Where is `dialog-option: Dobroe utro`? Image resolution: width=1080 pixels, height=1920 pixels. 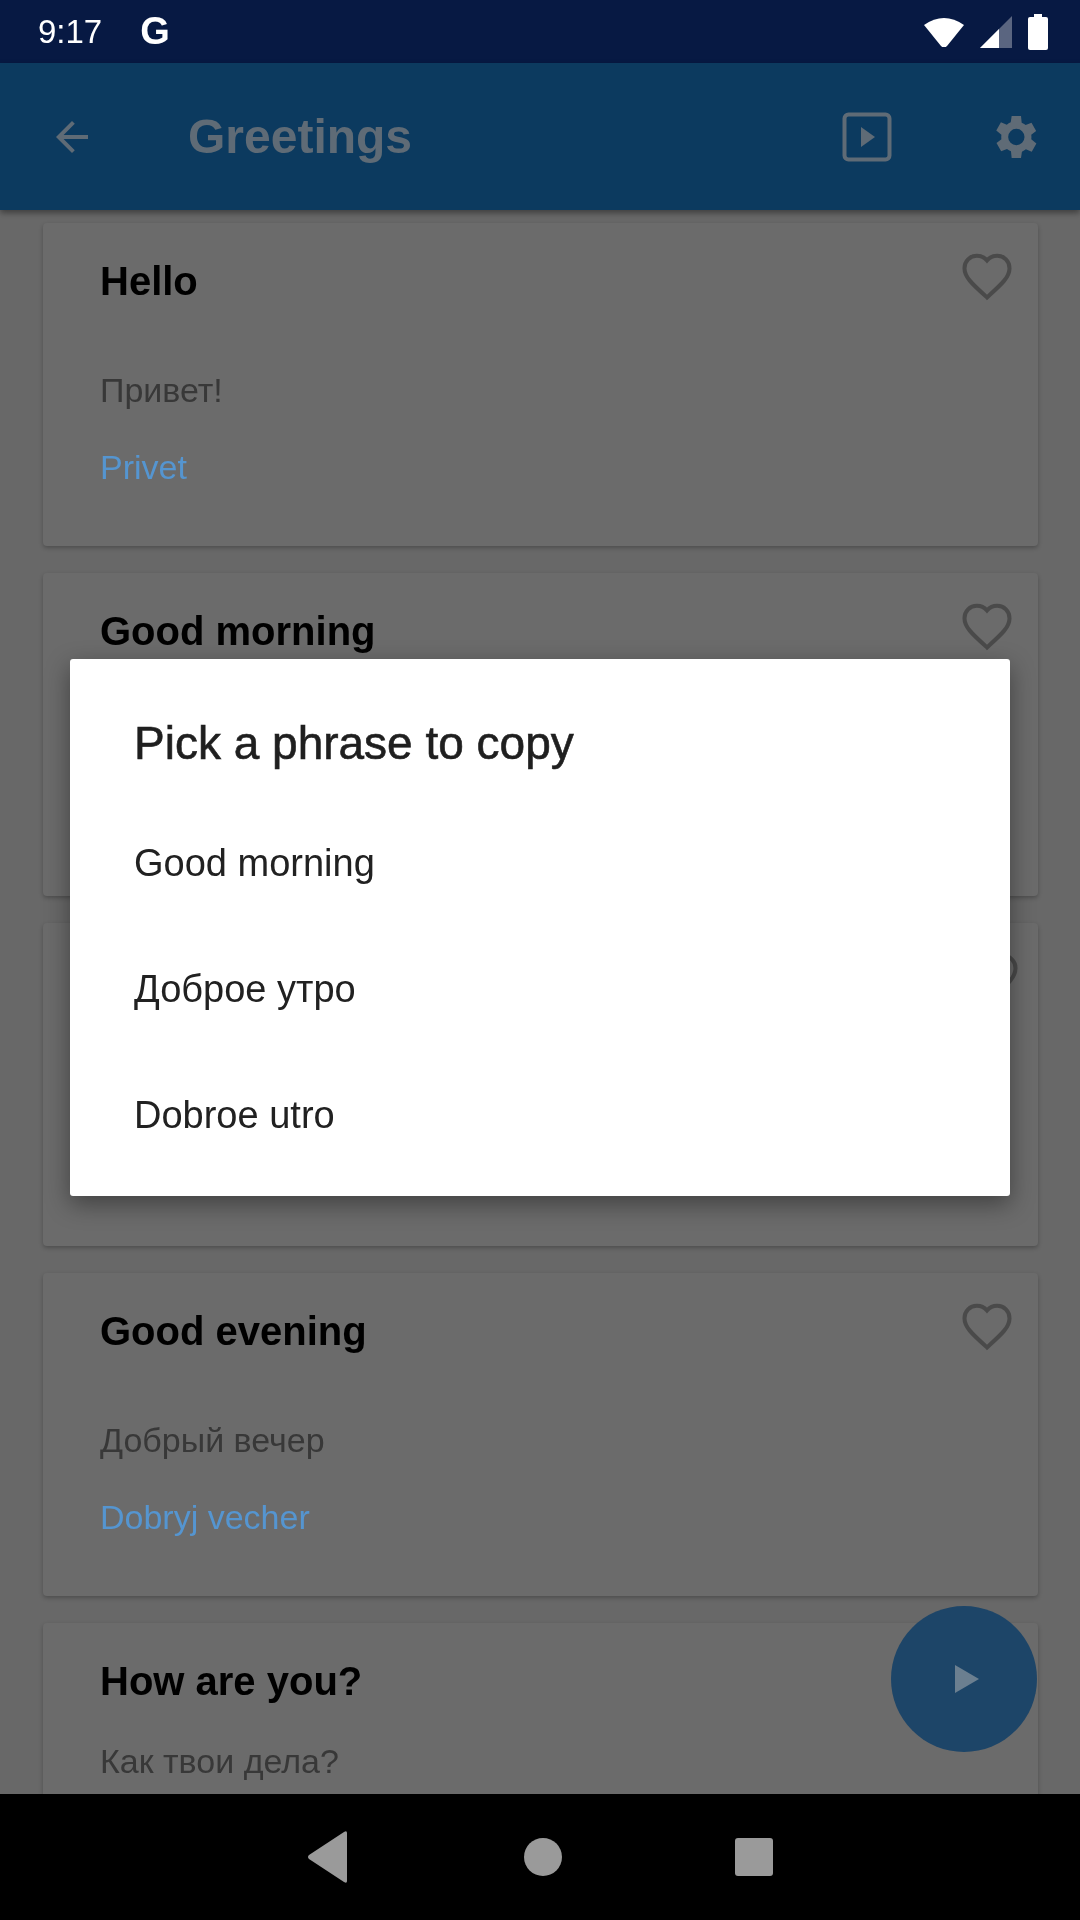
dialog-option: Dobroe utro is located at coordinates (540, 1115).